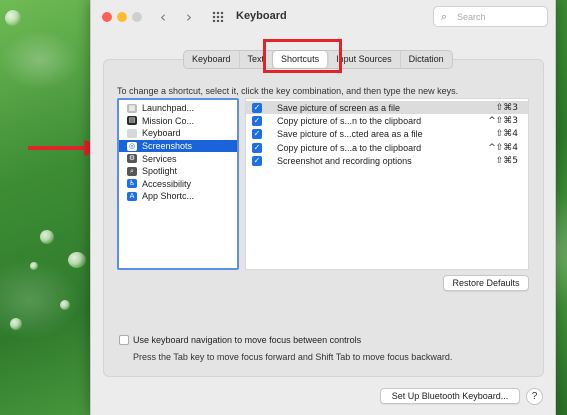 The image size is (567, 415). Describe the element at coordinates (444, 16) in the screenshot. I see `search-icon: ⌕` at that location.